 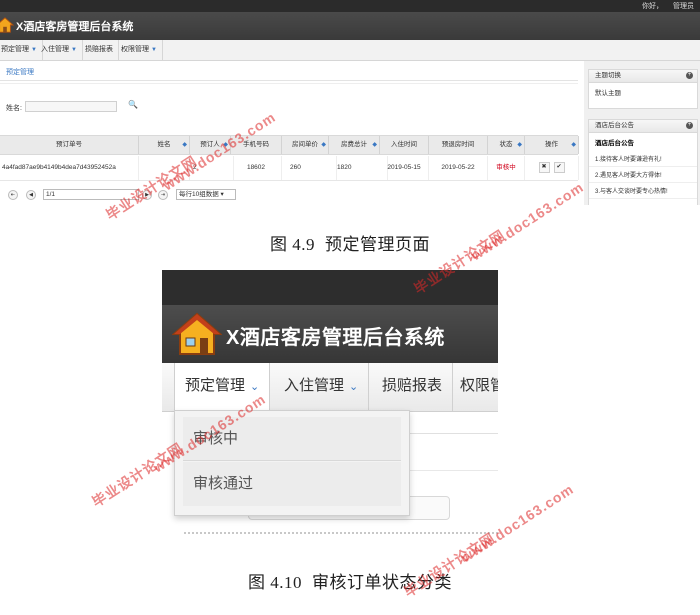 What do you see at coordinates (197, 333) in the screenshot?
I see `house-logo-icon` at bounding box center [197, 333].